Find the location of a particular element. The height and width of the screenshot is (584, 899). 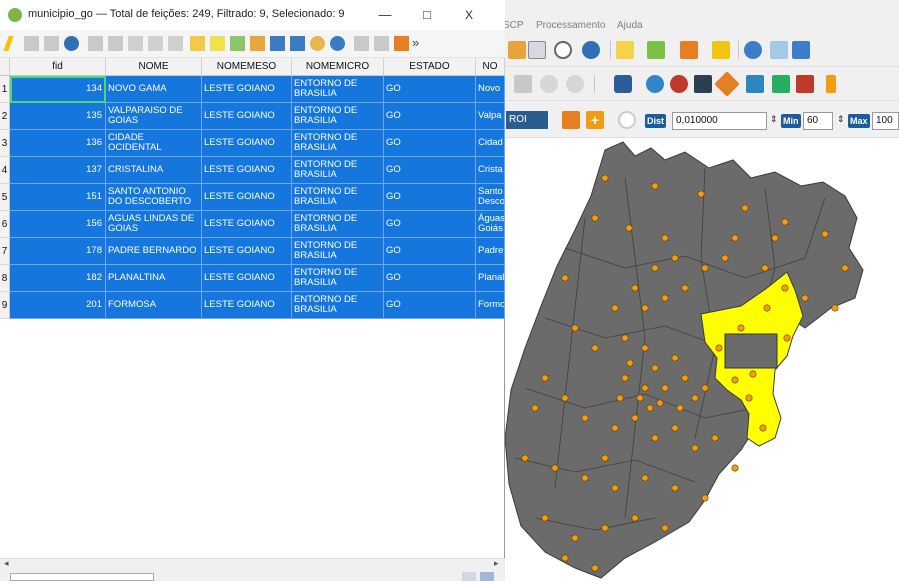

roi-draw-icon is located at coordinates (571, 120).